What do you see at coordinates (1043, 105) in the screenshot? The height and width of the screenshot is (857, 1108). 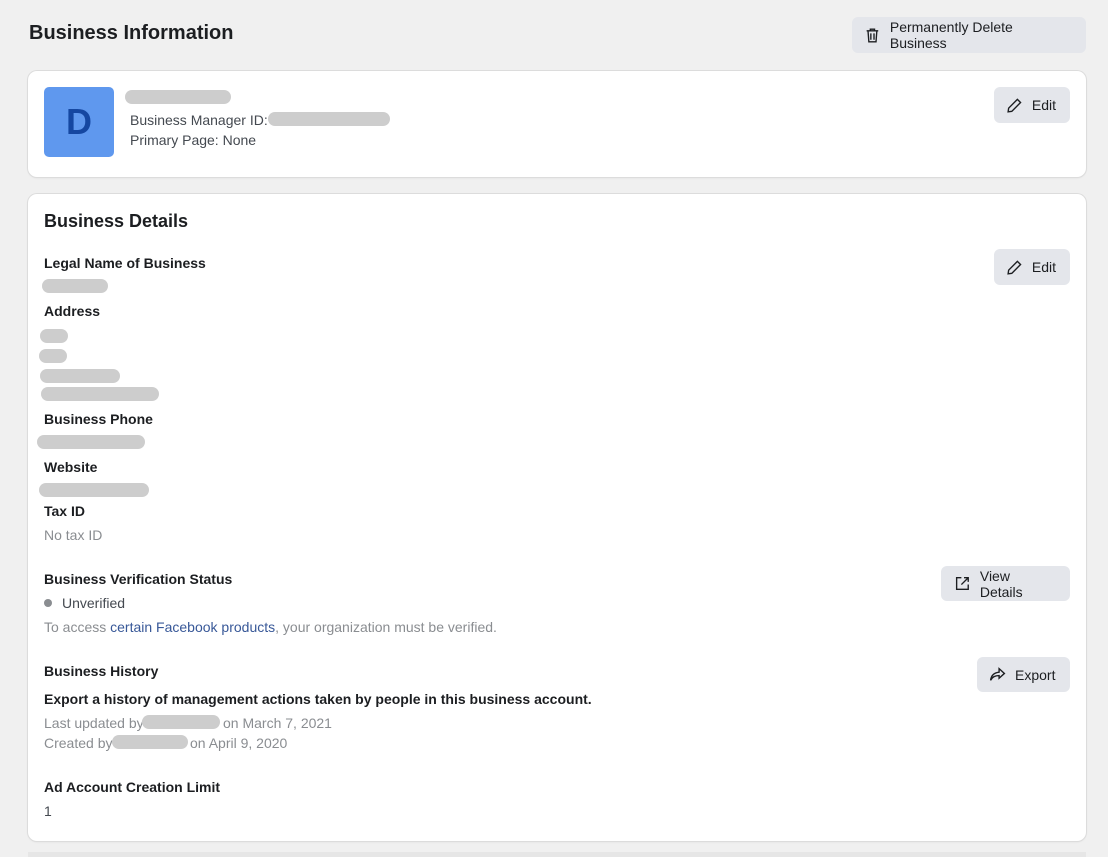 I see `profile-edit-label: Edit` at bounding box center [1043, 105].